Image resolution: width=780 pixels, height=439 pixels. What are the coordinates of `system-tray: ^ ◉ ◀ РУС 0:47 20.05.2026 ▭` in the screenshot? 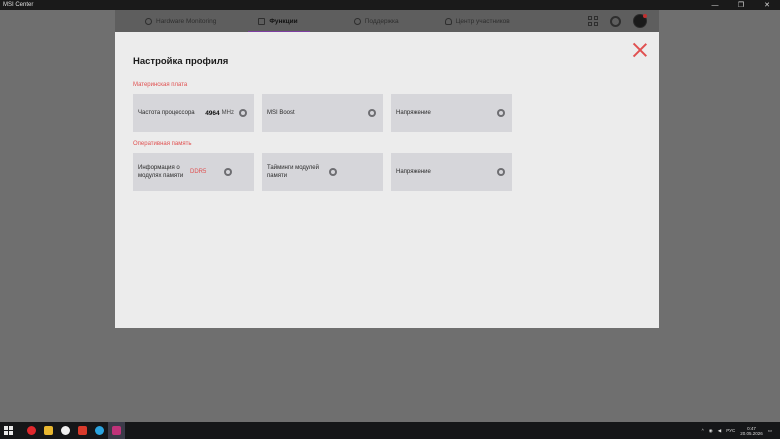 It's located at (741, 431).